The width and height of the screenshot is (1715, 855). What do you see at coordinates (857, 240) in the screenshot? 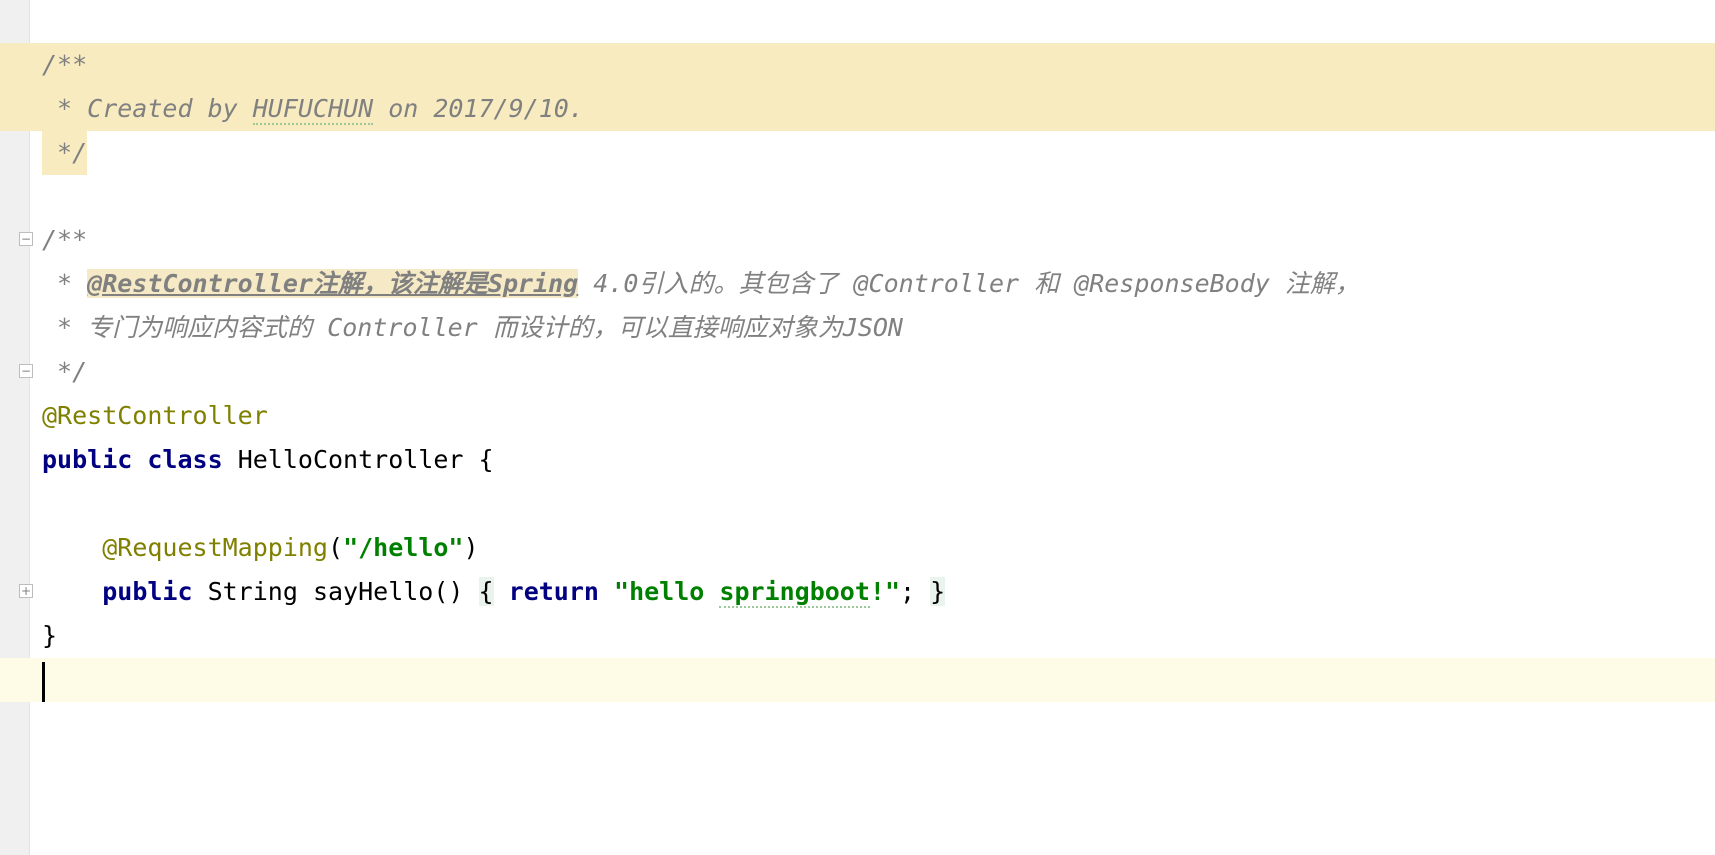
I see `code-line-5: /**` at bounding box center [857, 240].